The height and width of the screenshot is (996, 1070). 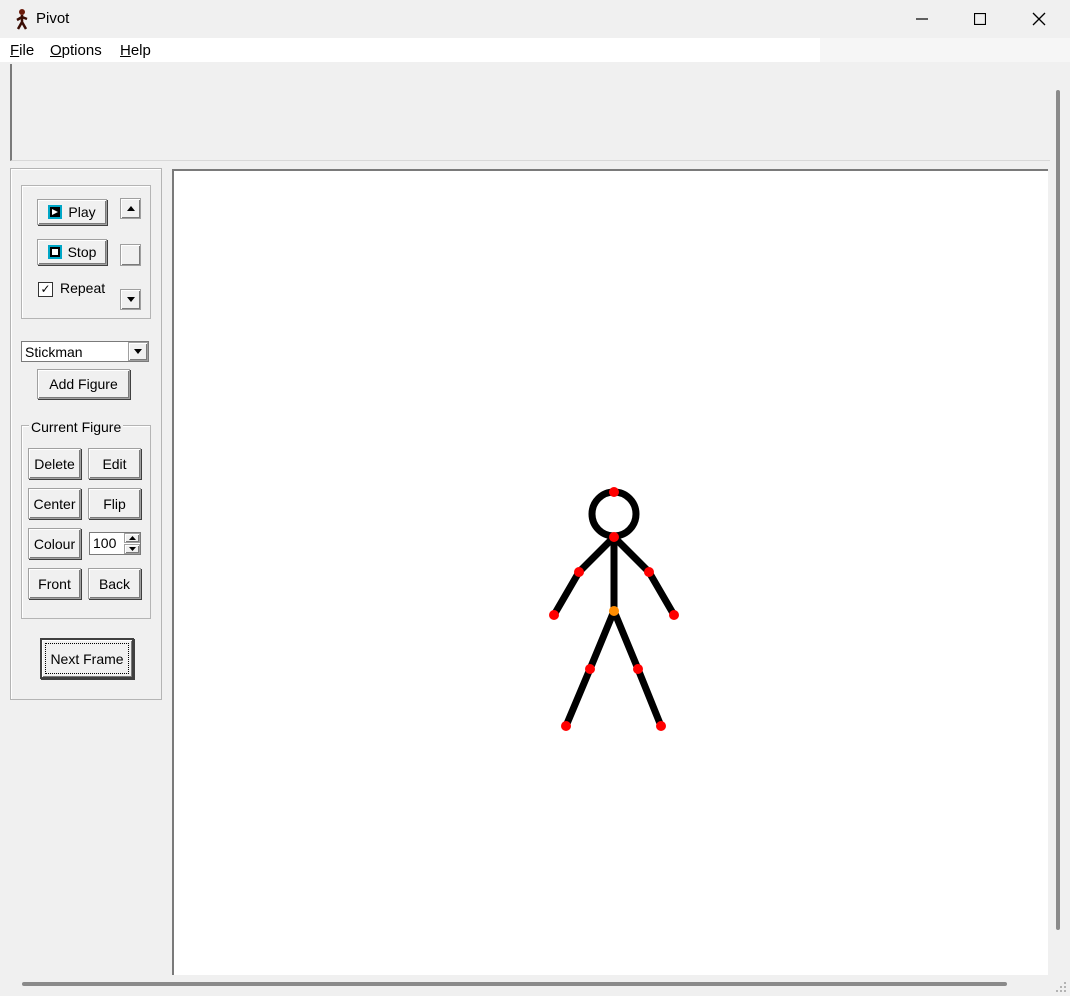 I want to click on menu-options: Options, so click(x=76, y=50).